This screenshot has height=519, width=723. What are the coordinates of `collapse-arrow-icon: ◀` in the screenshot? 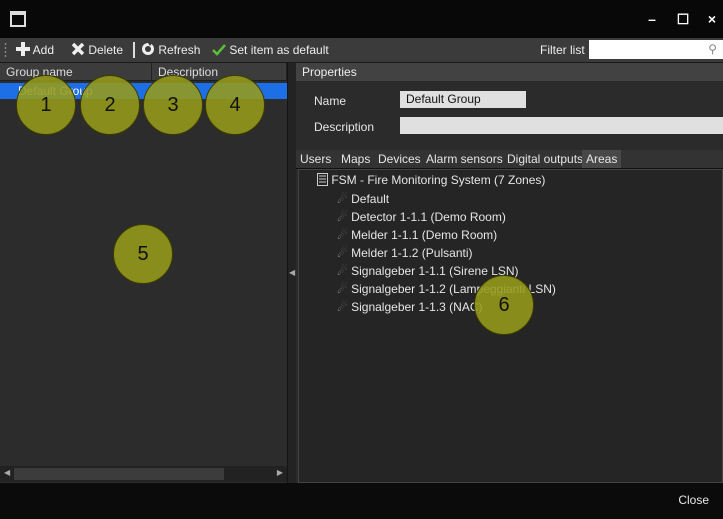 It's located at (292, 272).